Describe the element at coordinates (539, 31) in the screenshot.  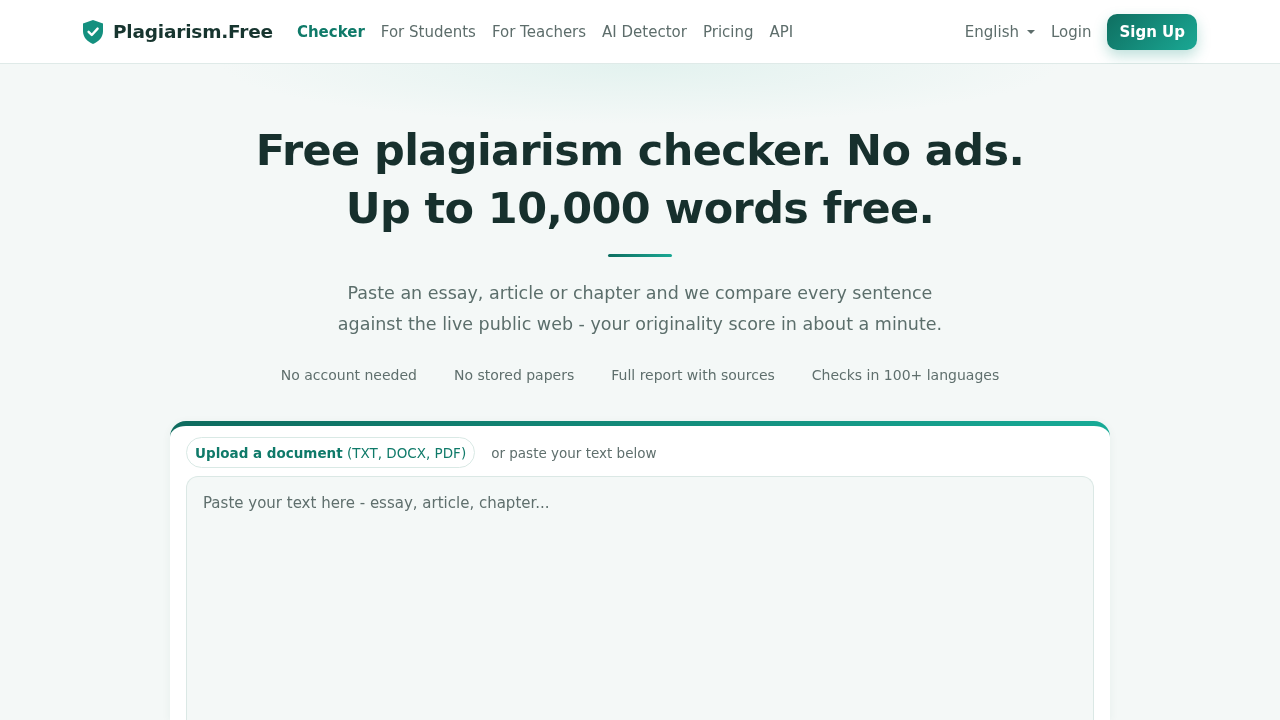
I see `nav-link: For Teachers` at that location.